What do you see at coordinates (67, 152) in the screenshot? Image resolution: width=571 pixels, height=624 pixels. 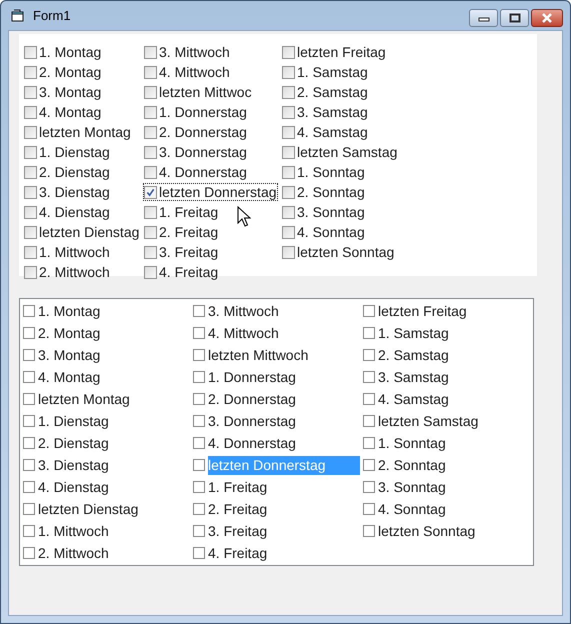 I see `checkbox: 1. Dienstag` at bounding box center [67, 152].